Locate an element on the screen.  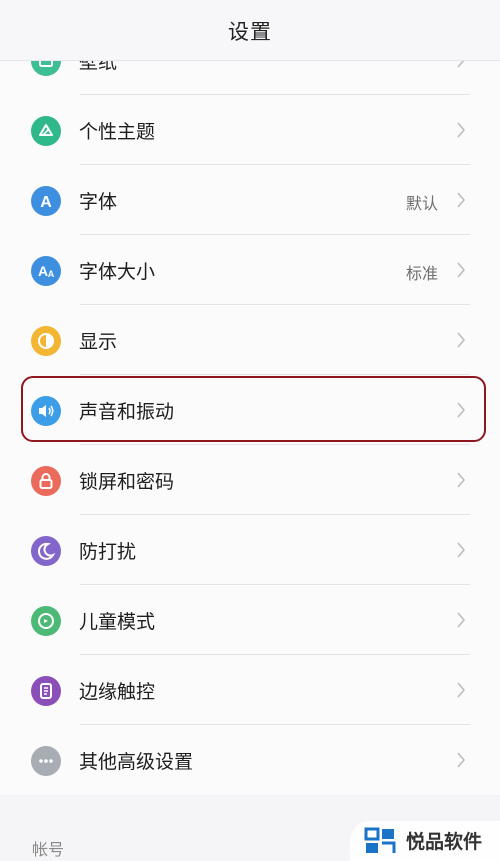
row-label-dnd: 防打扰 is located at coordinates (108, 552).